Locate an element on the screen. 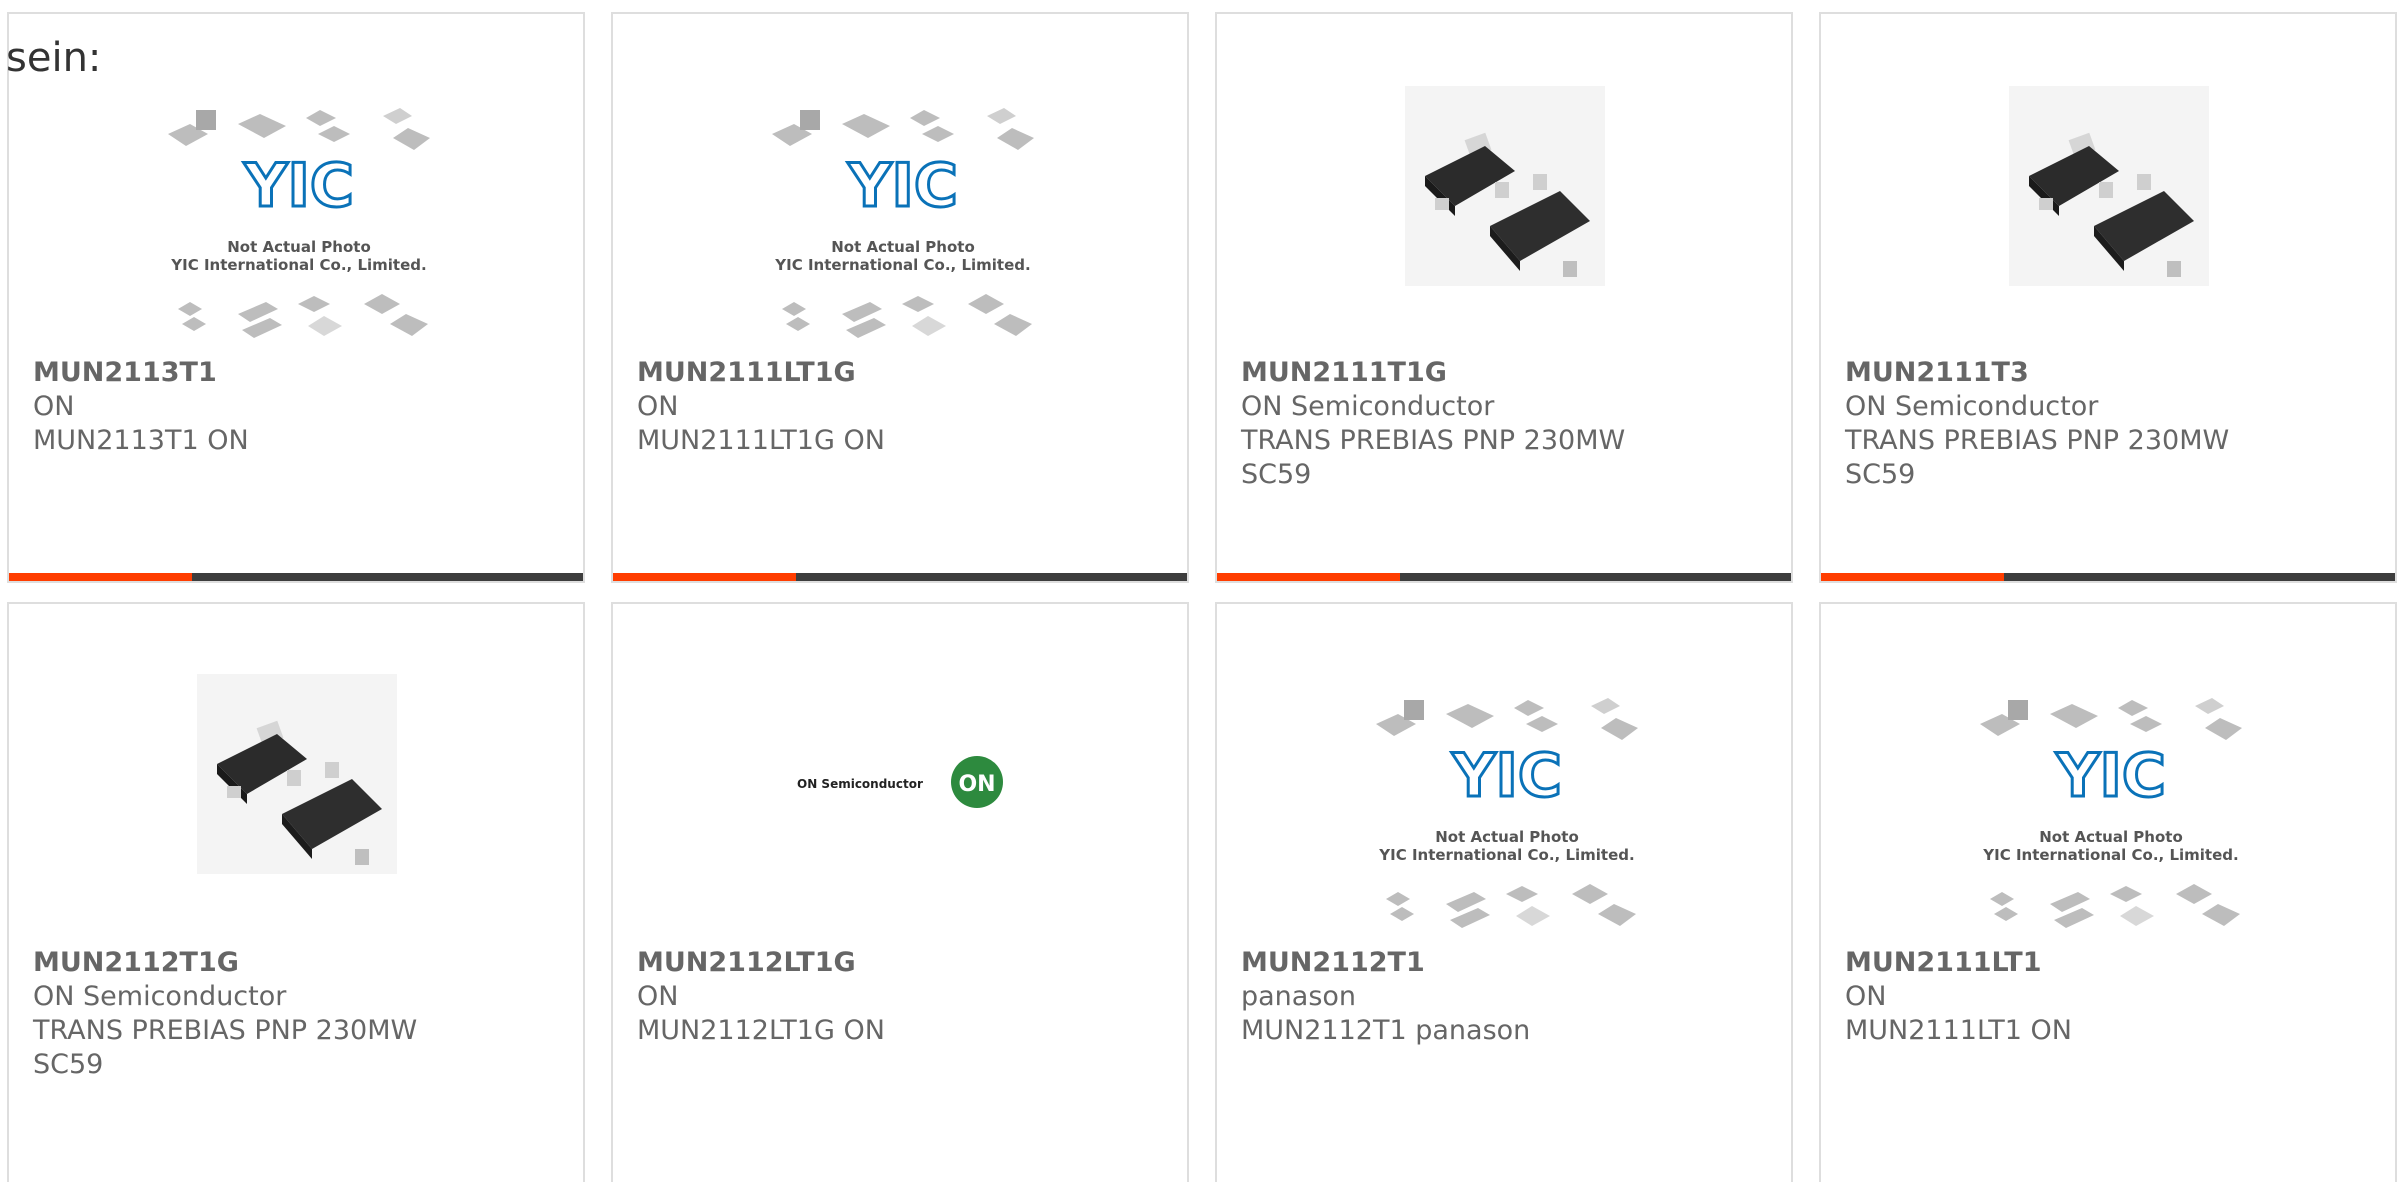 This screenshot has height=1182, width=2400. description-line: MUN2112LT1G ON is located at coordinates (761, 1030).